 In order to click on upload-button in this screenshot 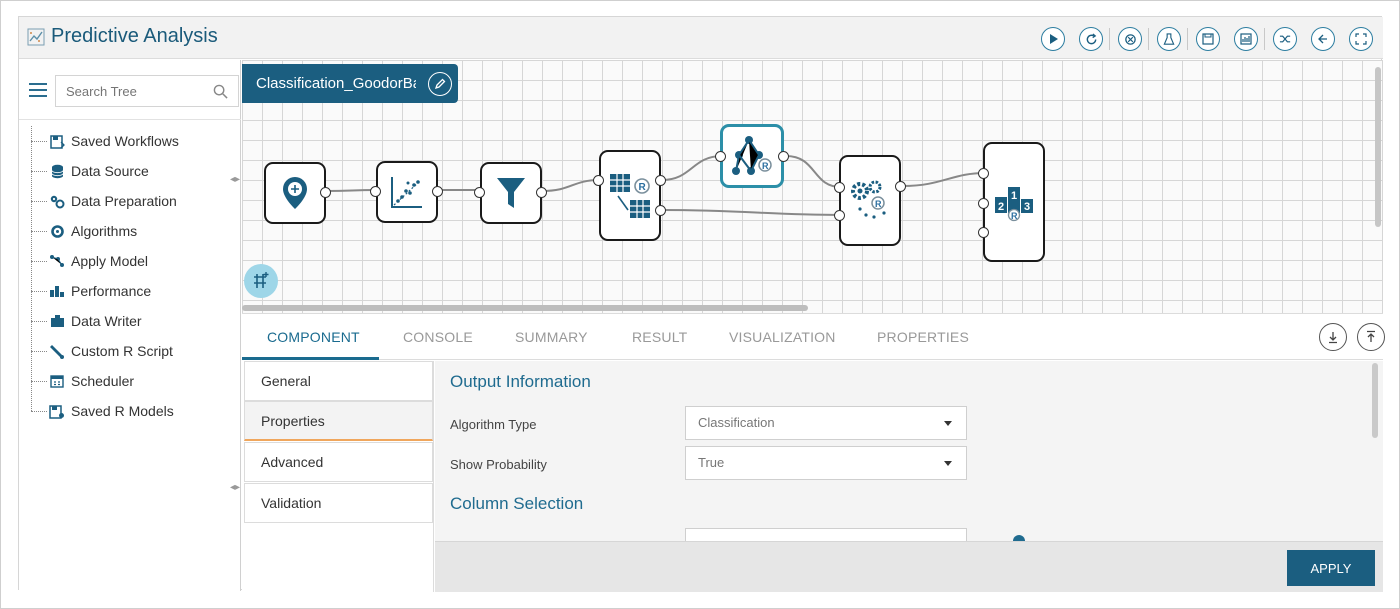, I will do `click(1371, 337)`.